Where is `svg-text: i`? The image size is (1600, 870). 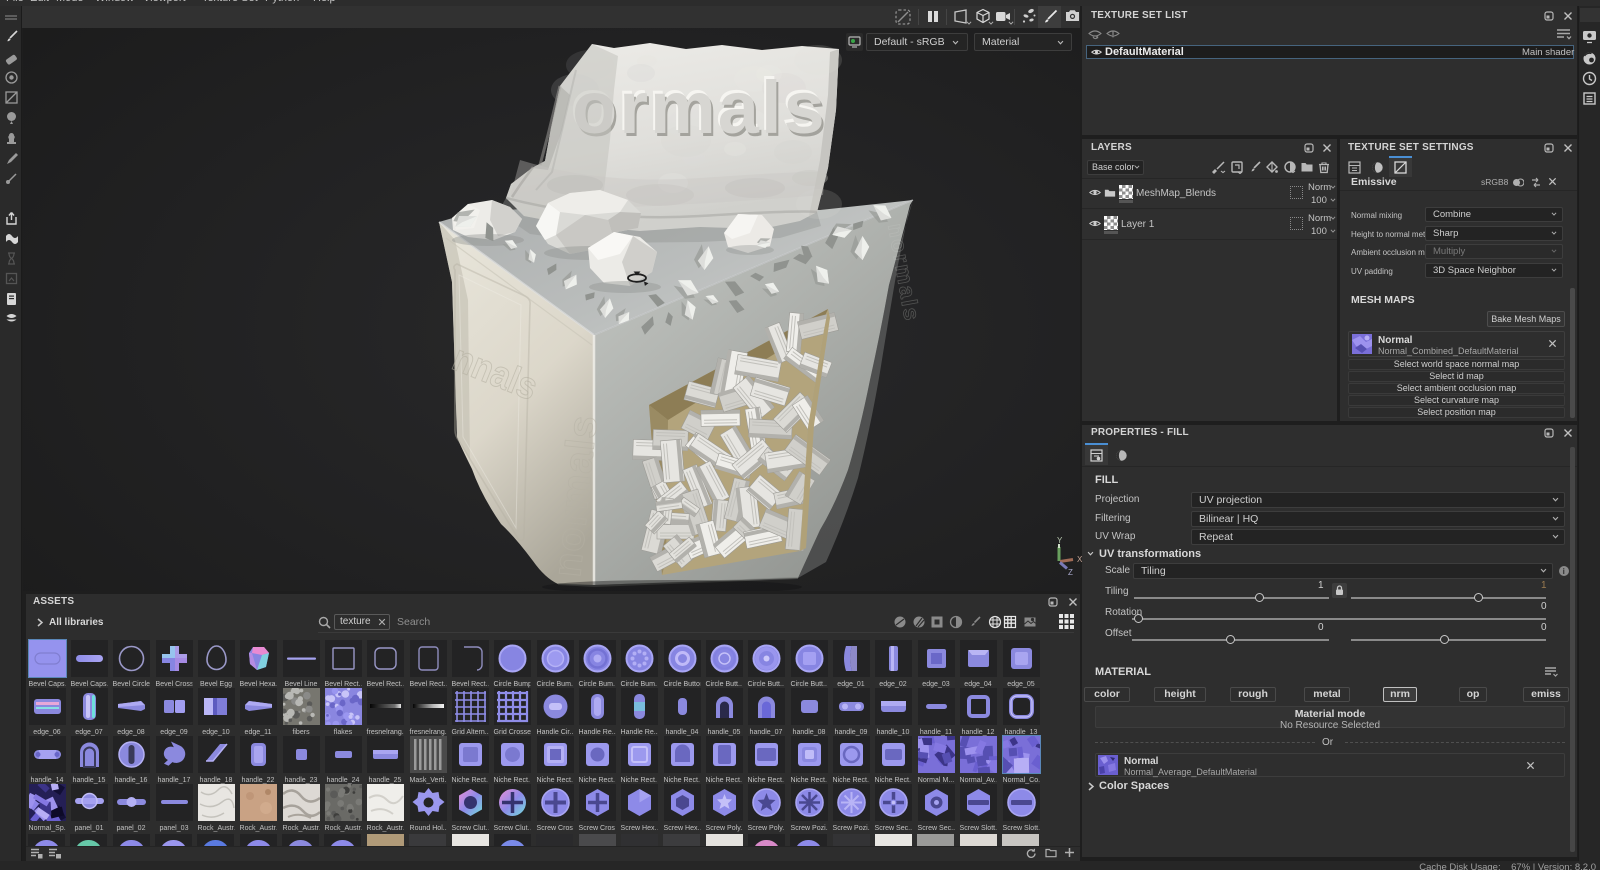
svg-text: i is located at coordinates (1564, 571).